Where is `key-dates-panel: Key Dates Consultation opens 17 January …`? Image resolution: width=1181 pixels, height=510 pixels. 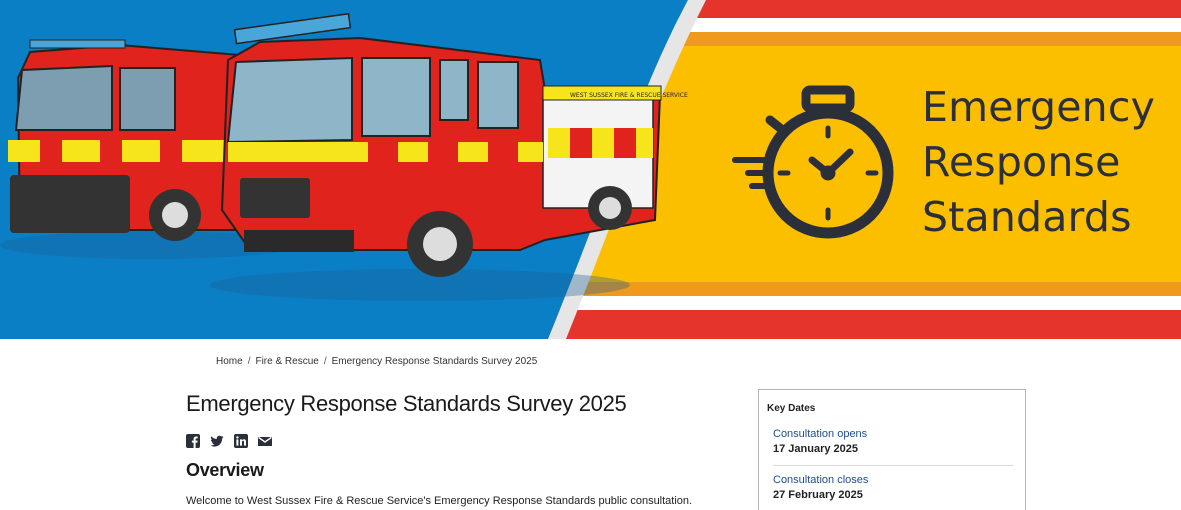
key-dates-panel: Key Dates Consultation opens 17 January … is located at coordinates (892, 449).